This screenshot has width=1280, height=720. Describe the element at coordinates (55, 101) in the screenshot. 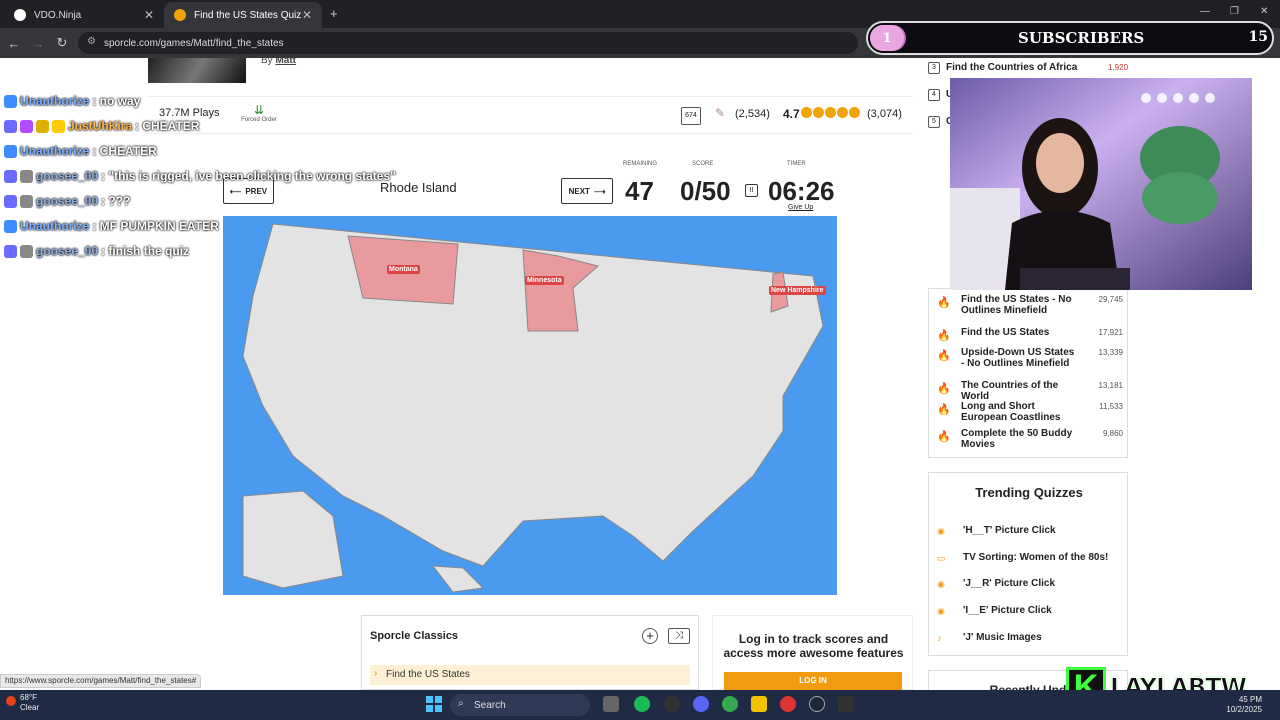

I see `chat-user: Unauthorize` at that location.